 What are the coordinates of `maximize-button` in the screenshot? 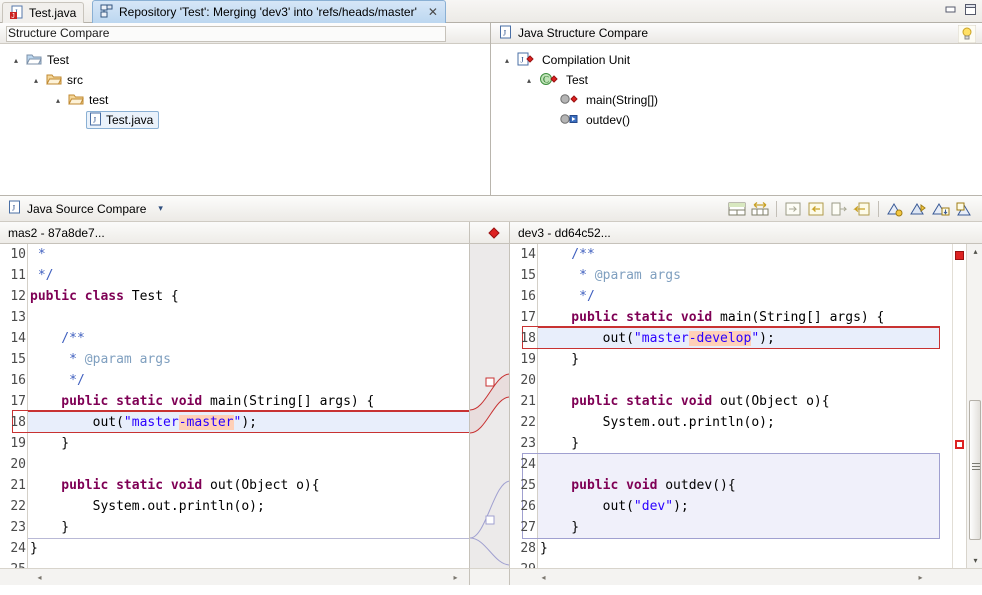 It's located at (970, 9).